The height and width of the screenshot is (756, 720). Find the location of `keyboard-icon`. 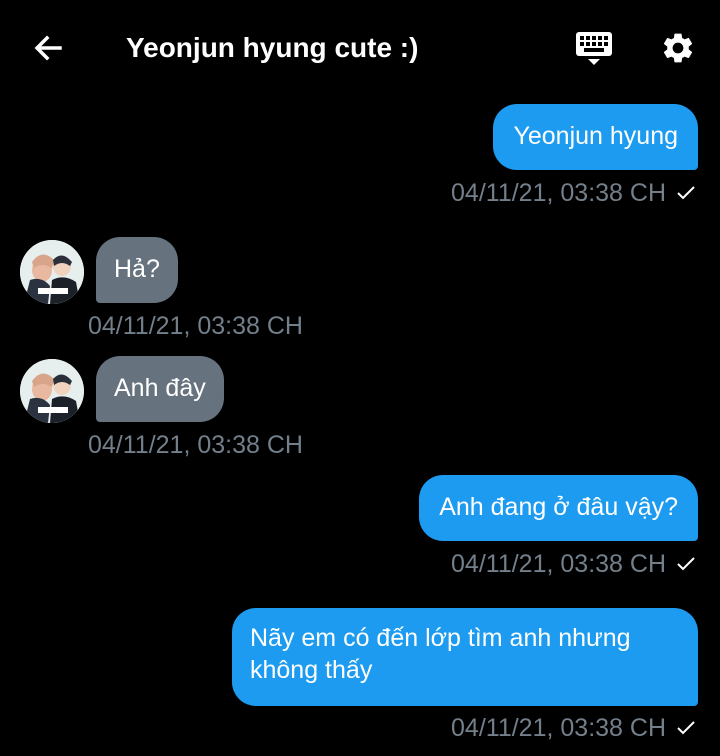

keyboard-icon is located at coordinates (594, 50).